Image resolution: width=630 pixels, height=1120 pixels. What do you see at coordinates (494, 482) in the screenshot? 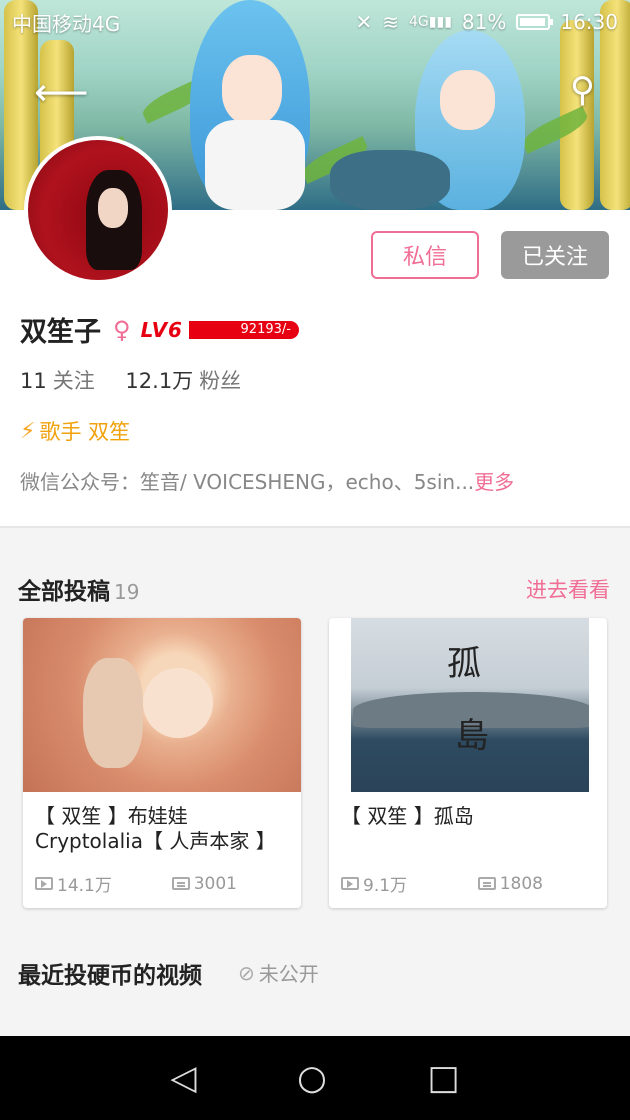
I see `more-link: 更多` at bounding box center [494, 482].